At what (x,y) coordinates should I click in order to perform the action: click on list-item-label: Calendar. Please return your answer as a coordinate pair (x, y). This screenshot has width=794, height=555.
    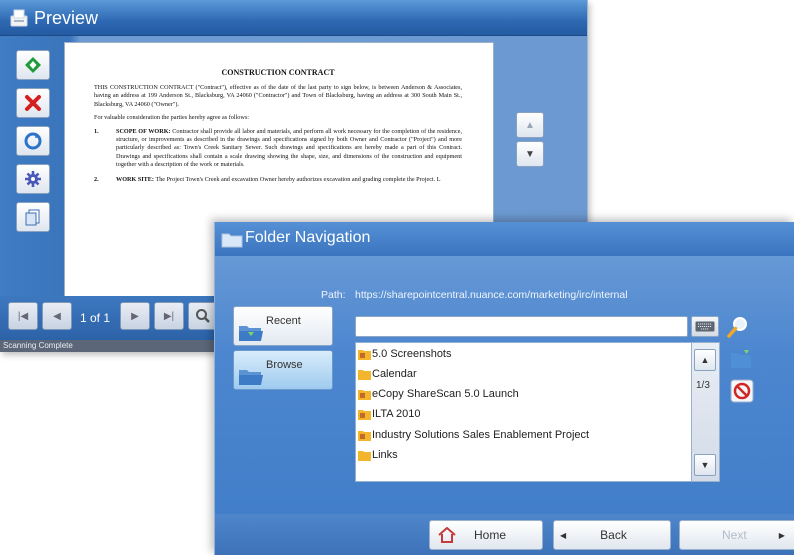
    Looking at the image, I should click on (394, 374).